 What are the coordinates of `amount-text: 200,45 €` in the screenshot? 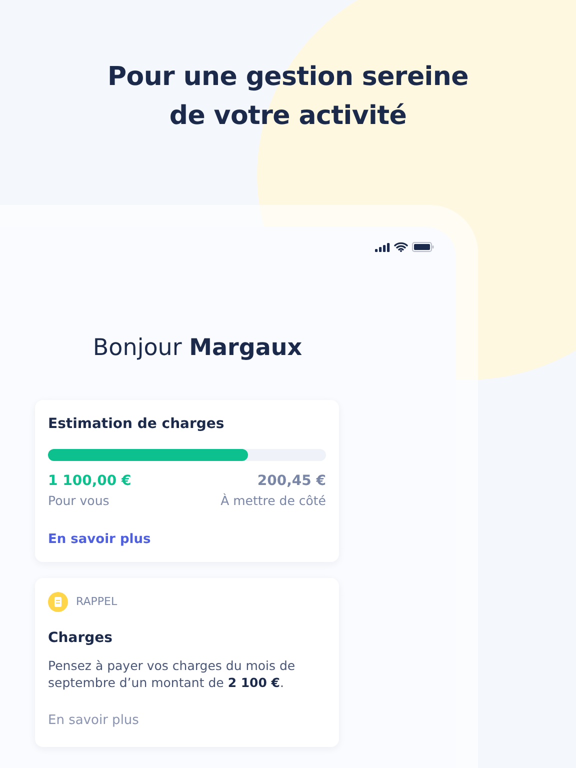 It's located at (291, 481).